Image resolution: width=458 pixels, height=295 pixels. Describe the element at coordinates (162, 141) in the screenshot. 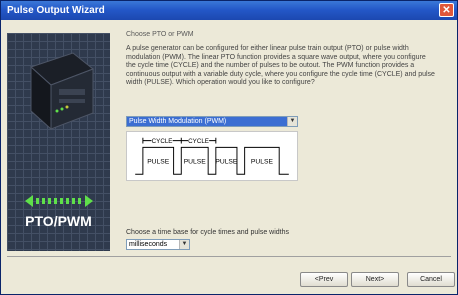

I see `cycle-label-1: CYCLE` at that location.